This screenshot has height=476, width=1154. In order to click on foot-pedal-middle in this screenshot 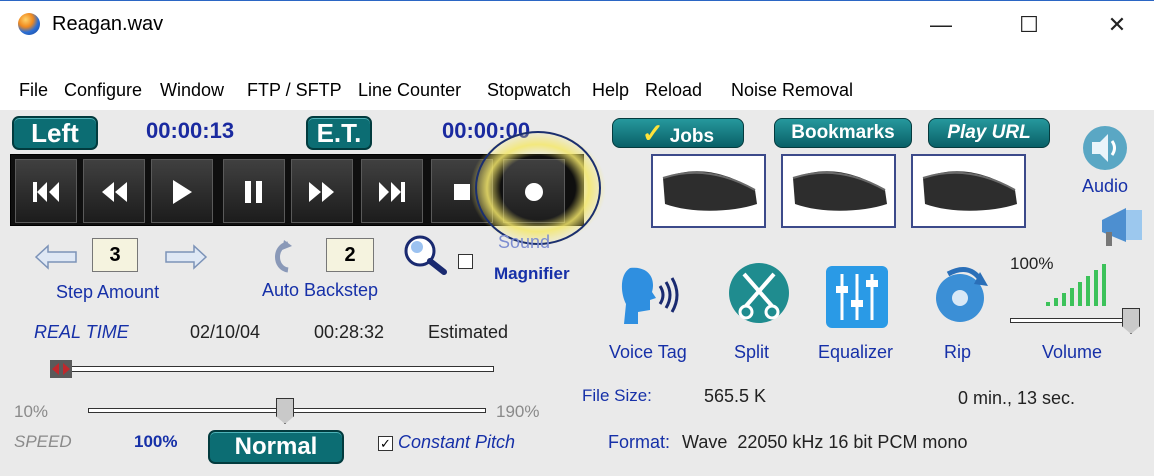, I will do `click(838, 191)`.